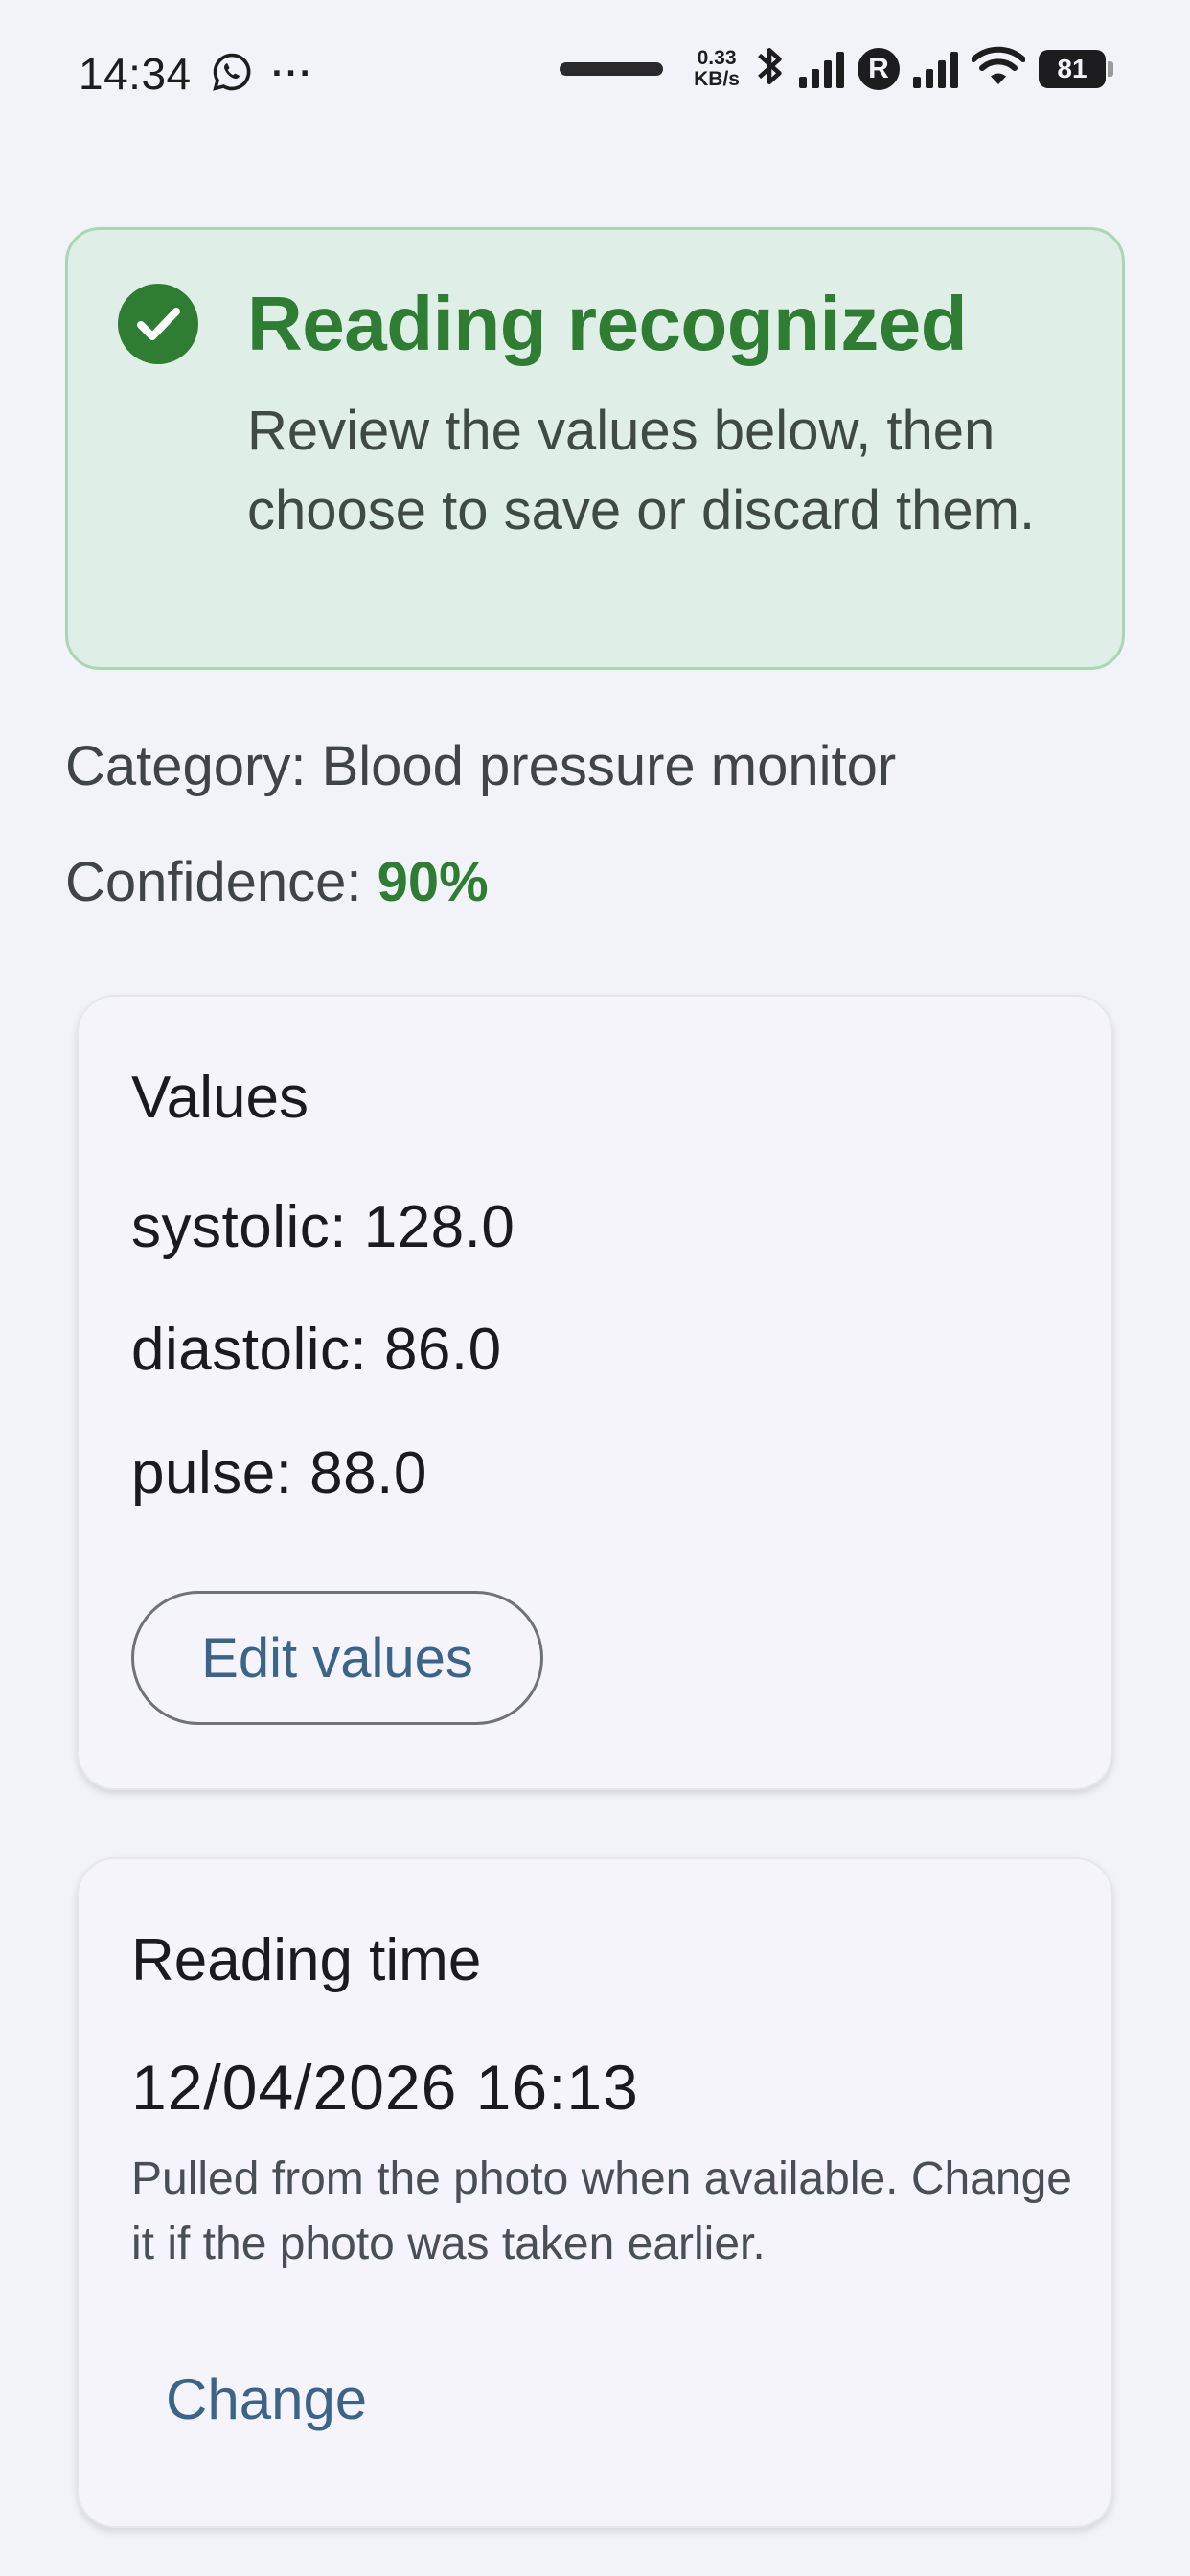  What do you see at coordinates (136, 74) in the screenshot?
I see `status-time: 14:34` at bounding box center [136, 74].